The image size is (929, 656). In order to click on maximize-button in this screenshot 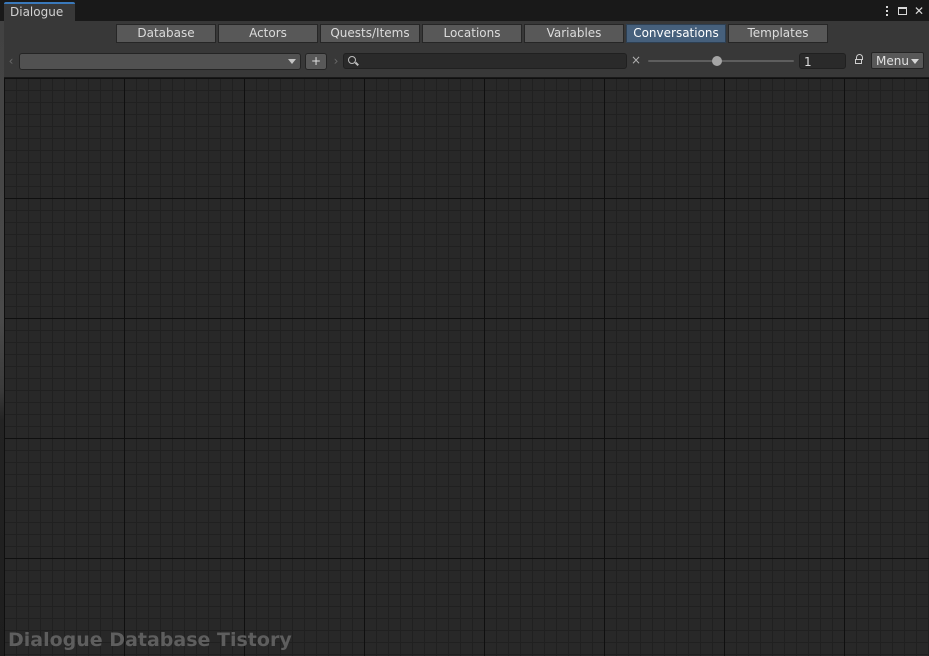, I will do `click(903, 11)`.